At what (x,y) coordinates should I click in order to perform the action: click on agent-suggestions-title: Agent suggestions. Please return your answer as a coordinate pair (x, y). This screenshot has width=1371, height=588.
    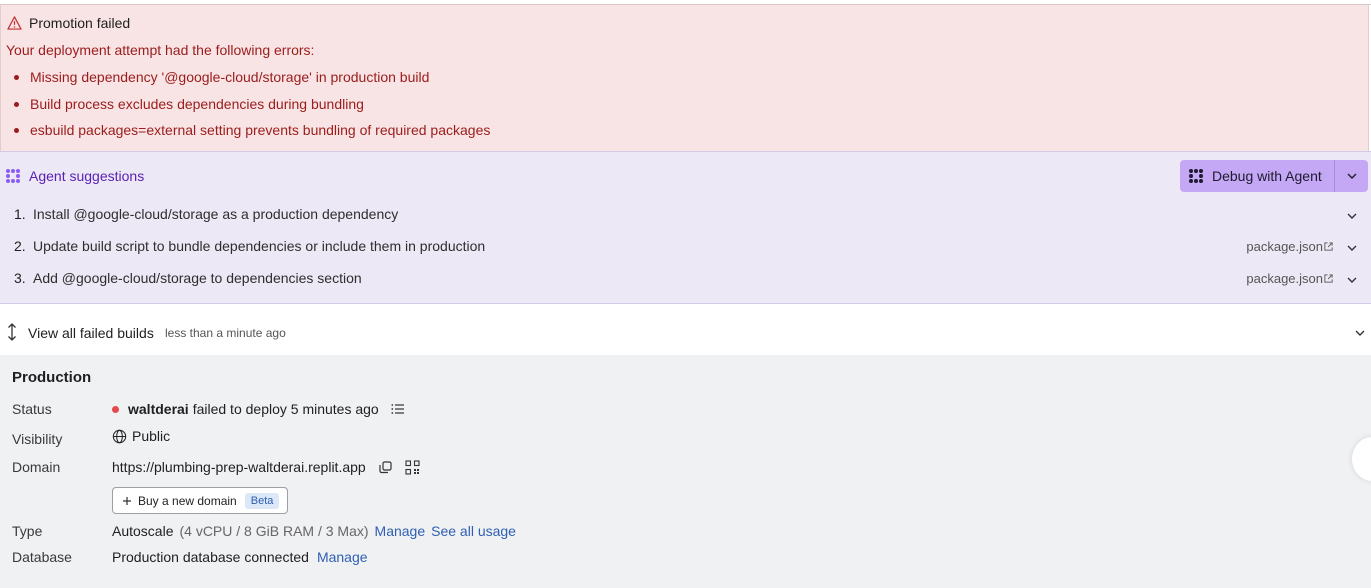
    Looking at the image, I should click on (87, 176).